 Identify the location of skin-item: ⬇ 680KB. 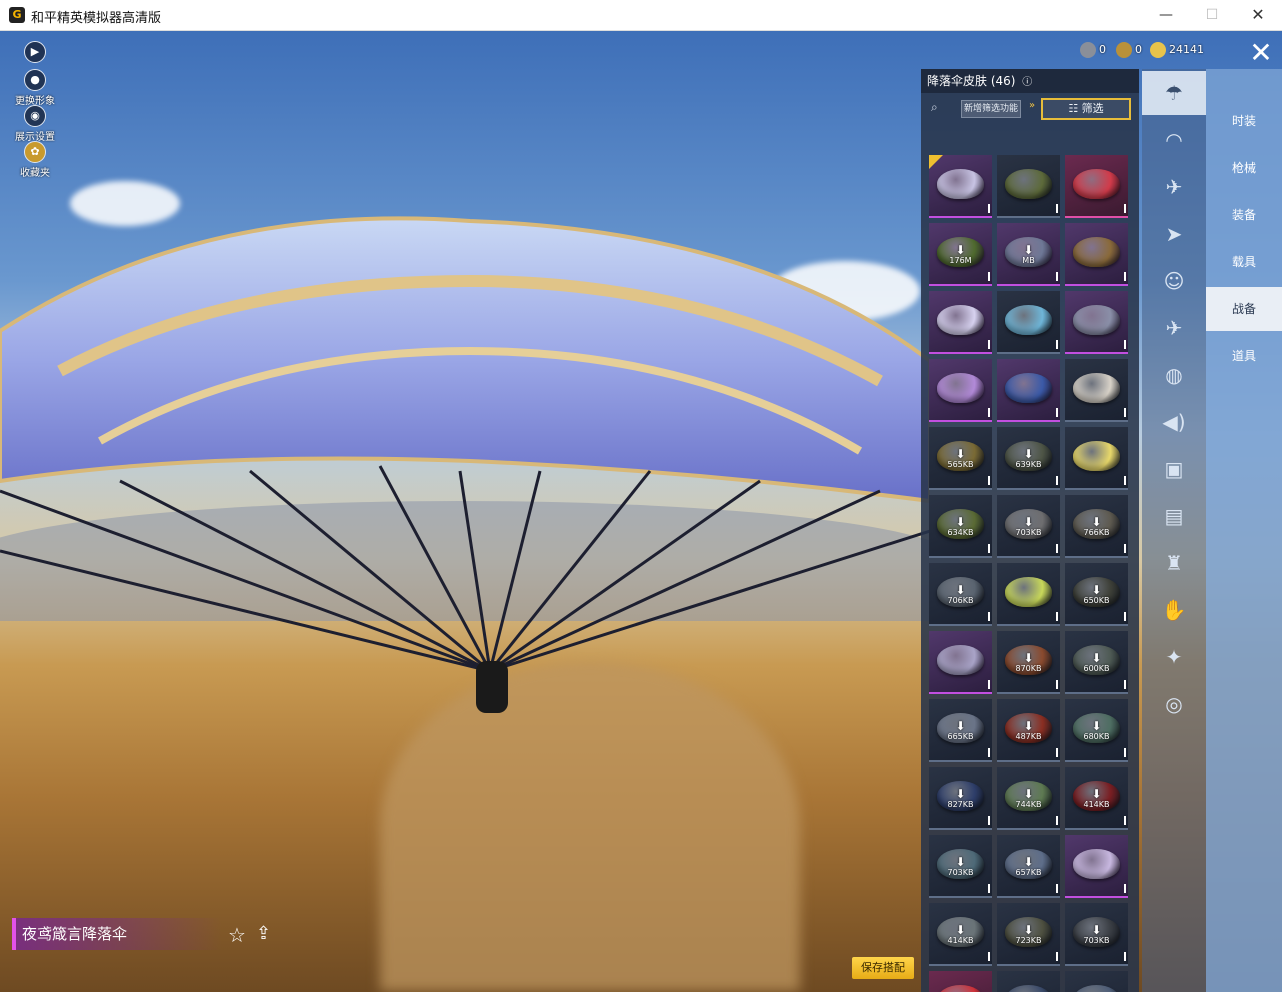
(1096, 730).